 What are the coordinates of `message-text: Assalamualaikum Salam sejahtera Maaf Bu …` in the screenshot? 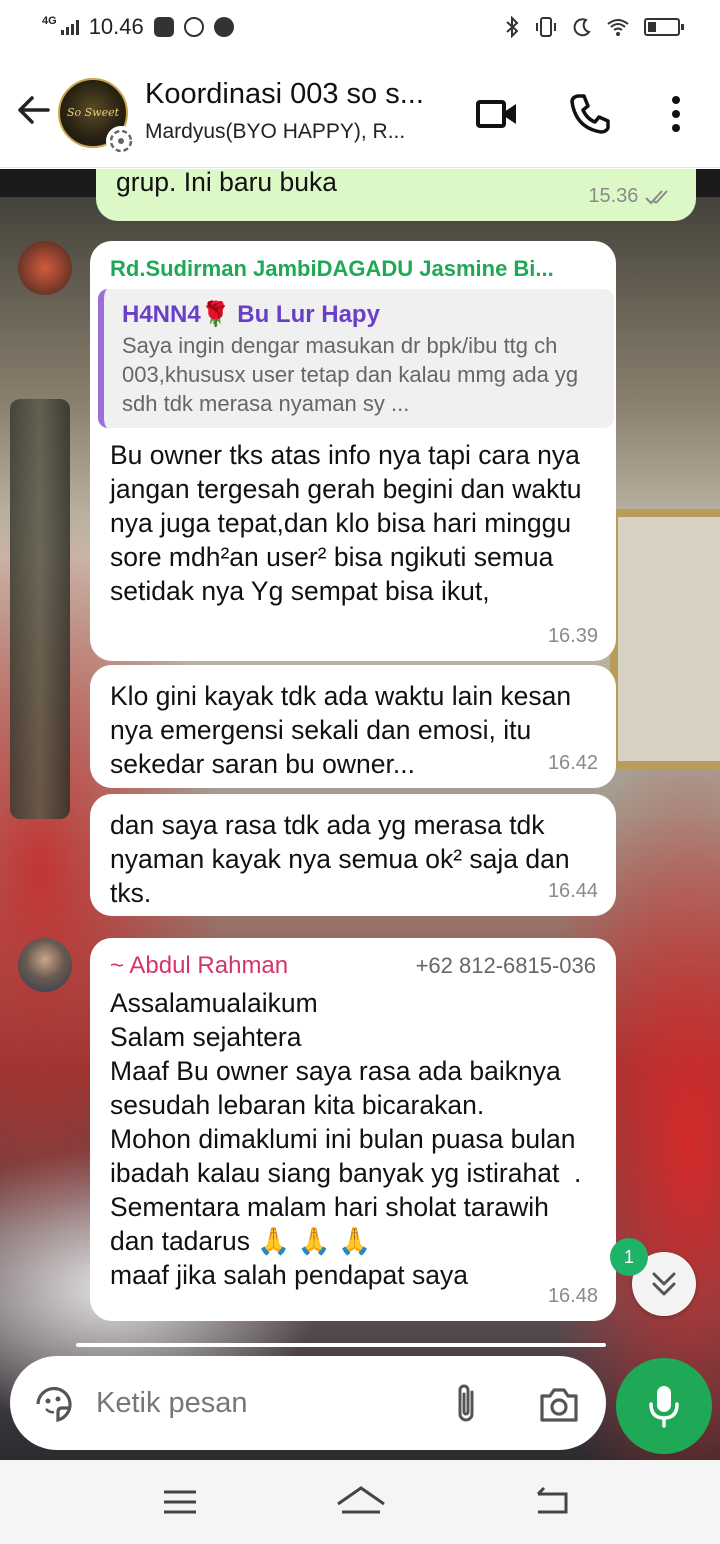 It's located at (346, 1139).